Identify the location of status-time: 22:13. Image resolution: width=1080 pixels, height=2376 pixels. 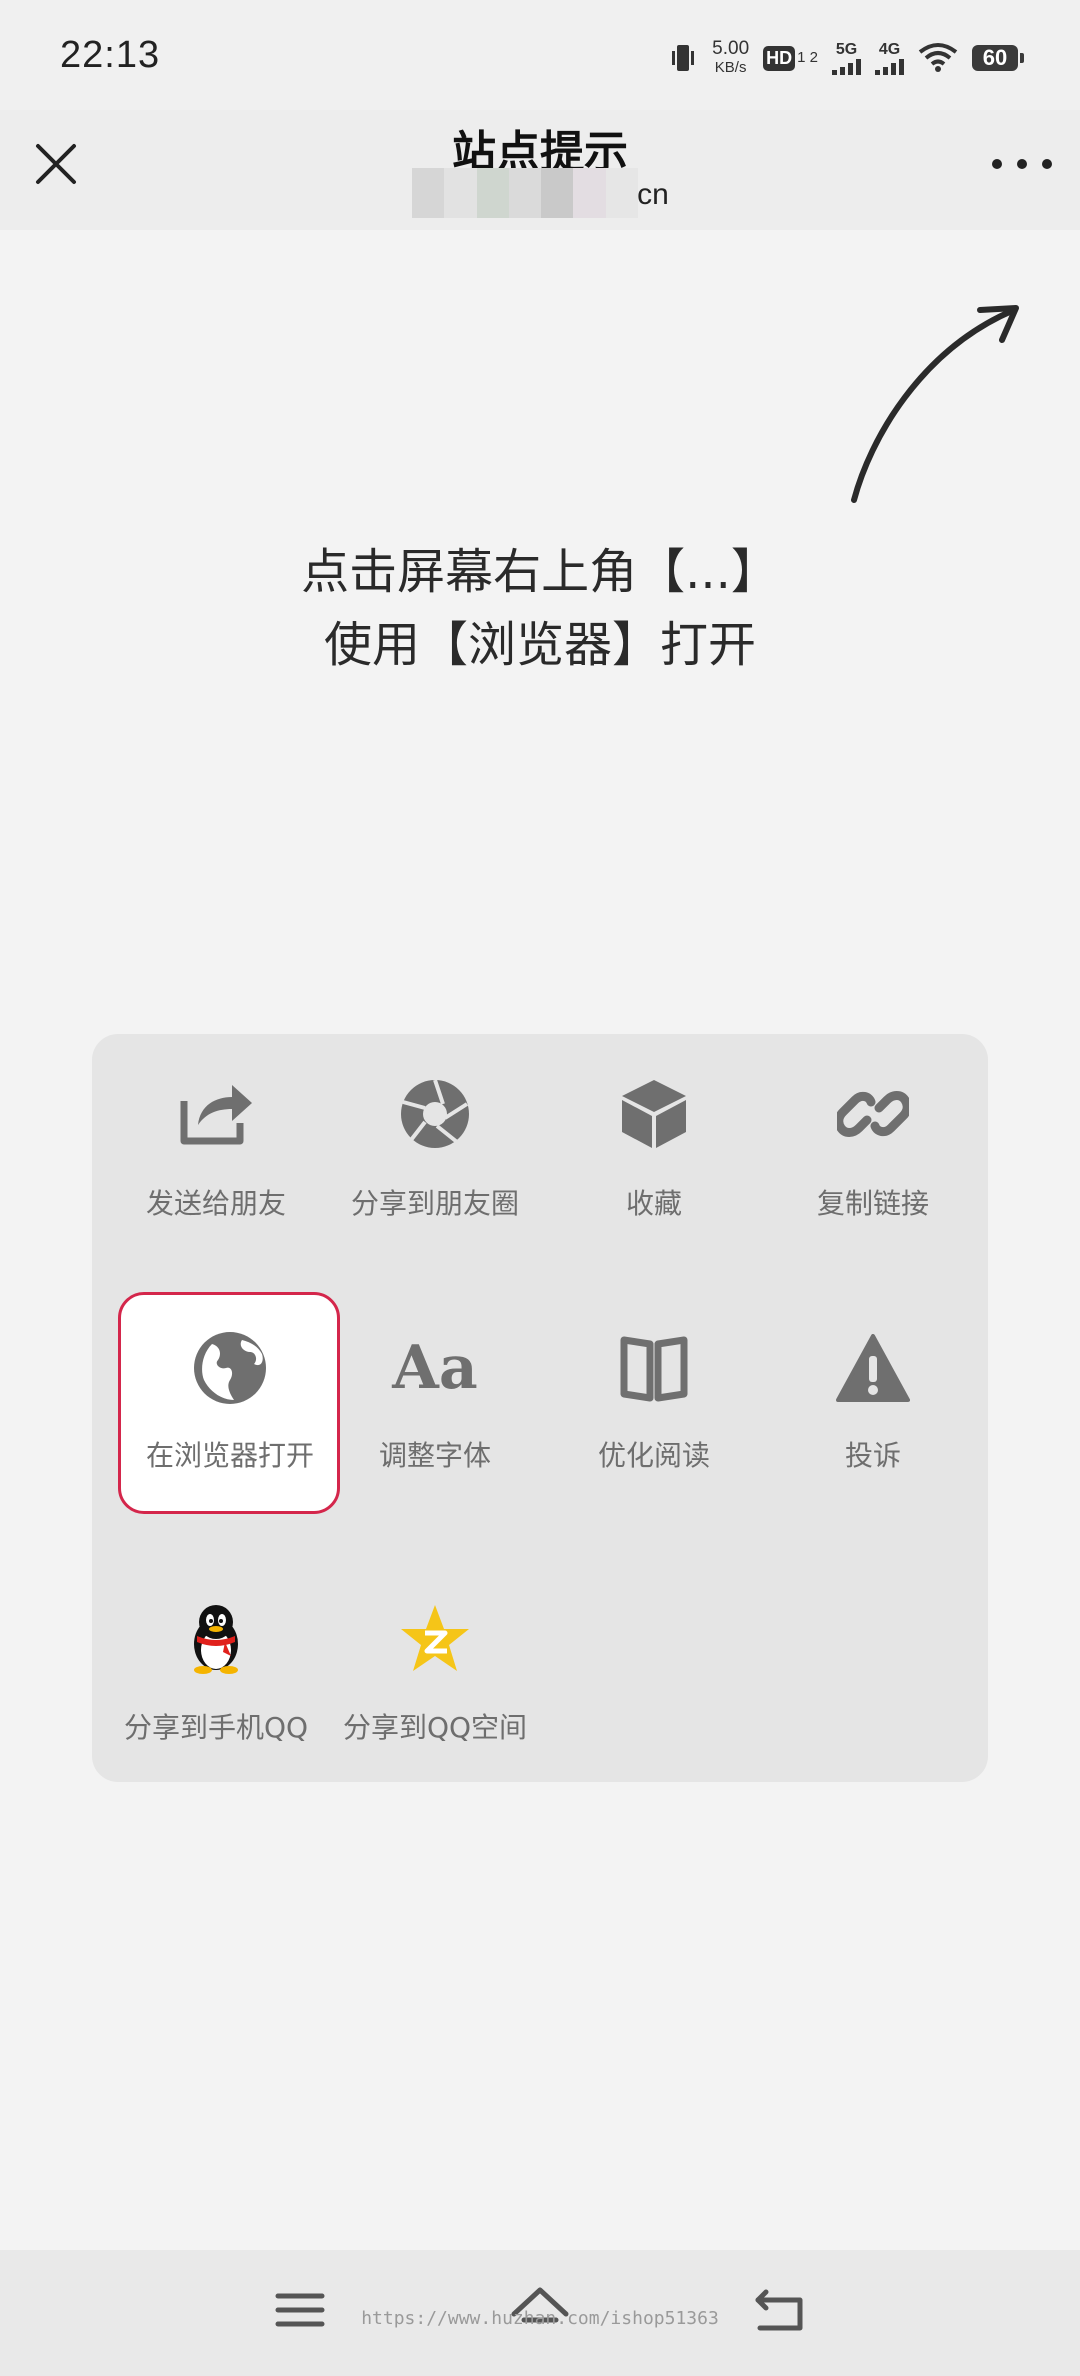
(110, 55).